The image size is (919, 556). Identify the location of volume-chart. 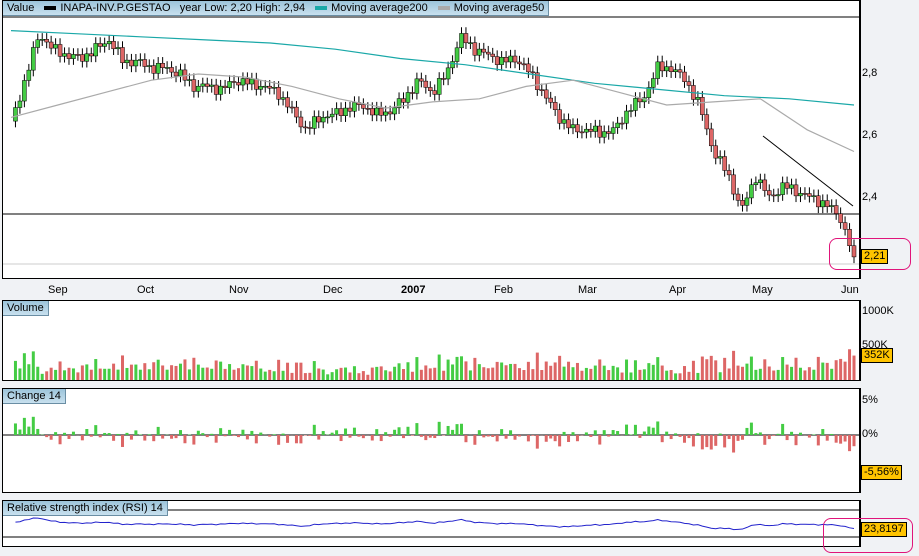
(434, 364).